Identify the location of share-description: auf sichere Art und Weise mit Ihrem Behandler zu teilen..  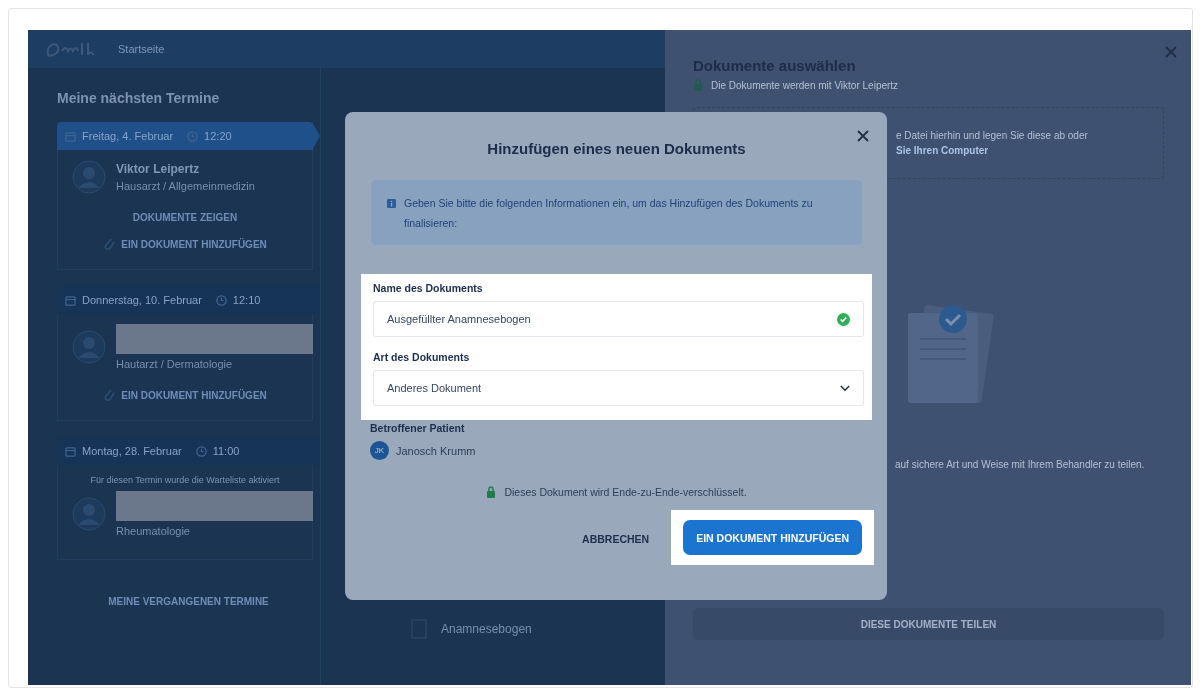
(1020, 464).